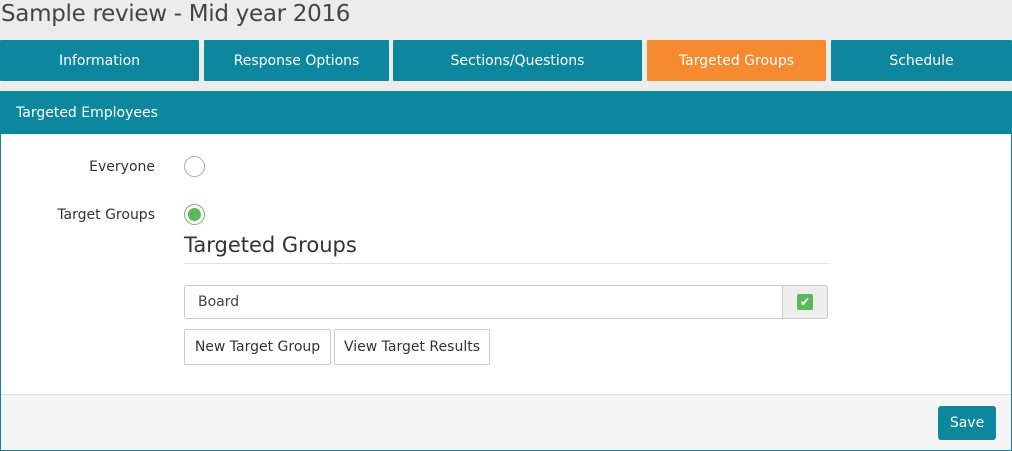 This screenshot has width=1012, height=451. Describe the element at coordinates (506, 422) in the screenshot. I see `panel-footer: Save` at that location.